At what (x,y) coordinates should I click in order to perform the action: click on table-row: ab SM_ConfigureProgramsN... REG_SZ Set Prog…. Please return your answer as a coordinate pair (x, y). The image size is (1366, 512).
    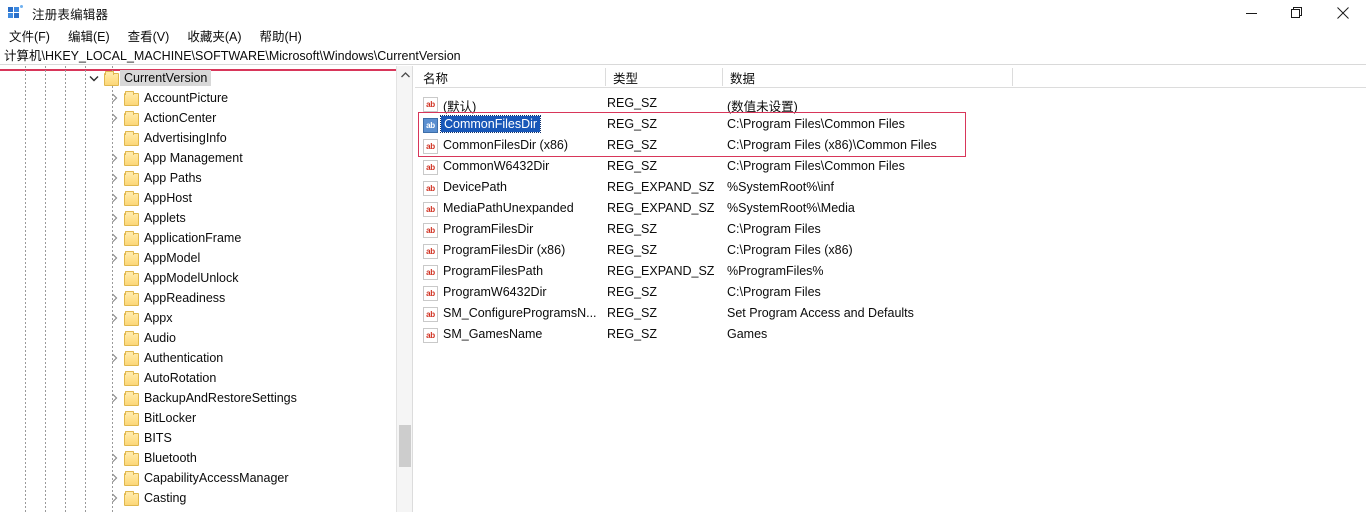
    Looking at the image, I should click on (890, 314).